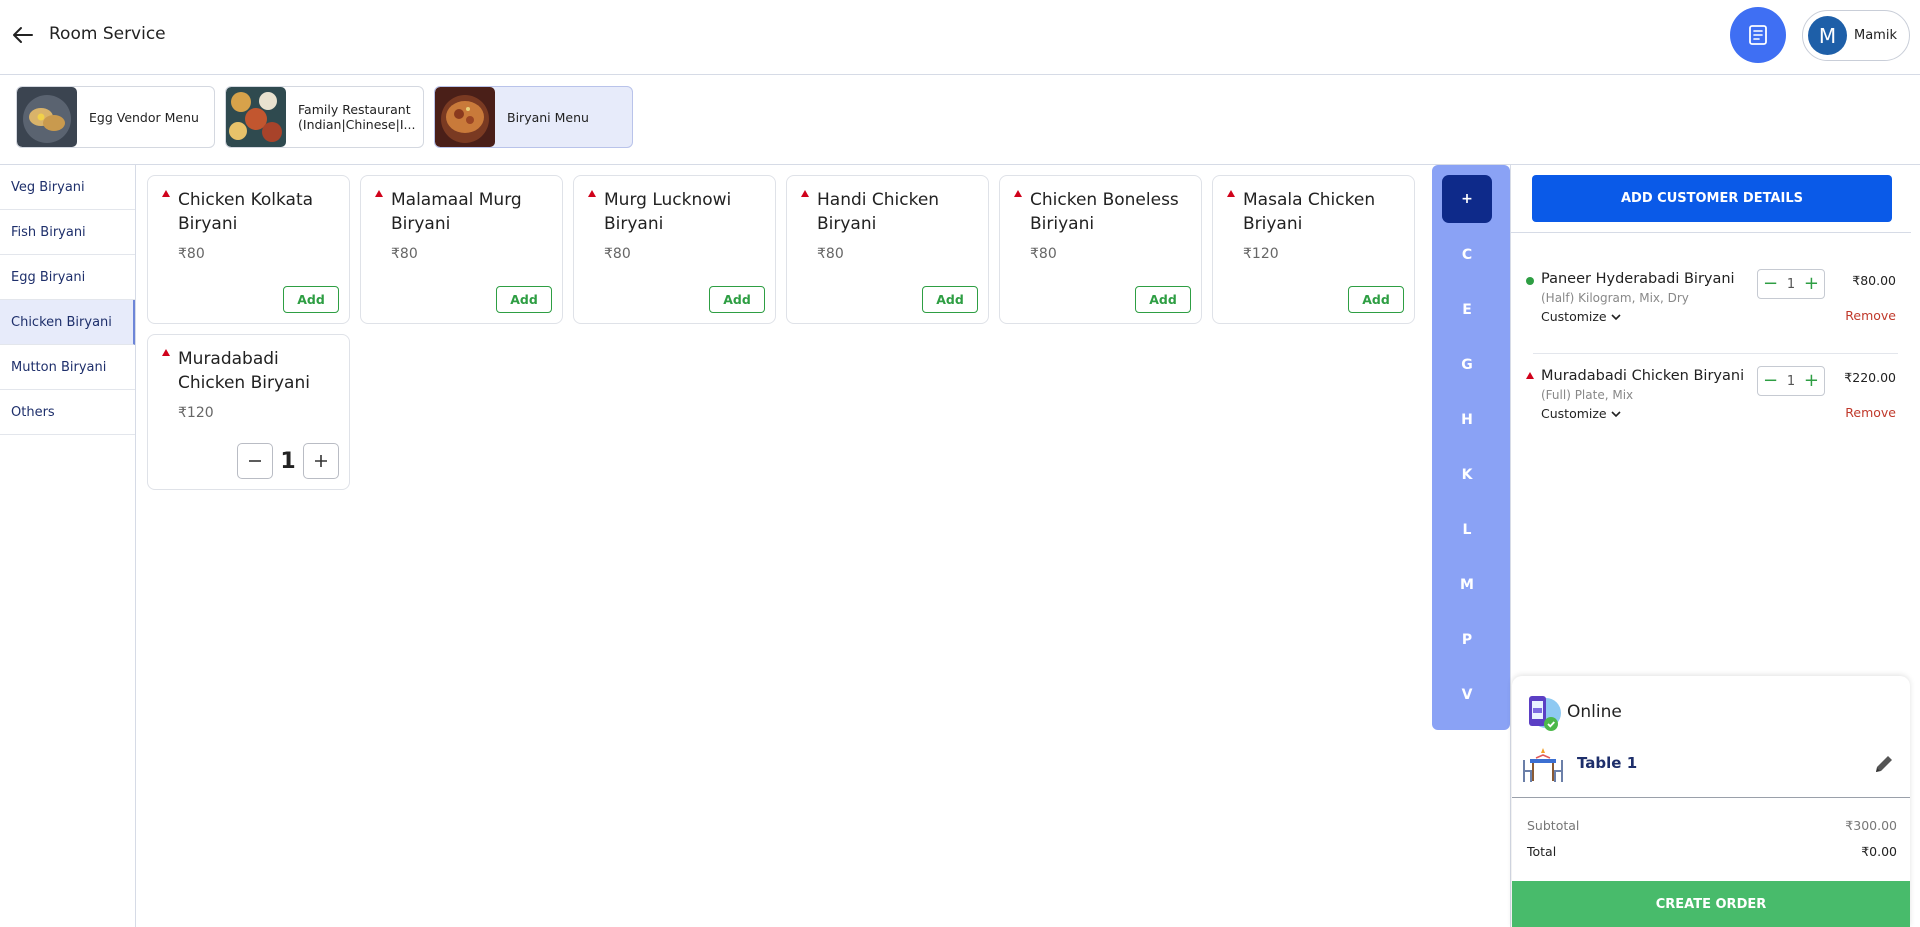 Image resolution: width=1920 pixels, height=927 pixels. I want to click on item-name: Muradabadi Chicken Biryani, so click(244, 371).